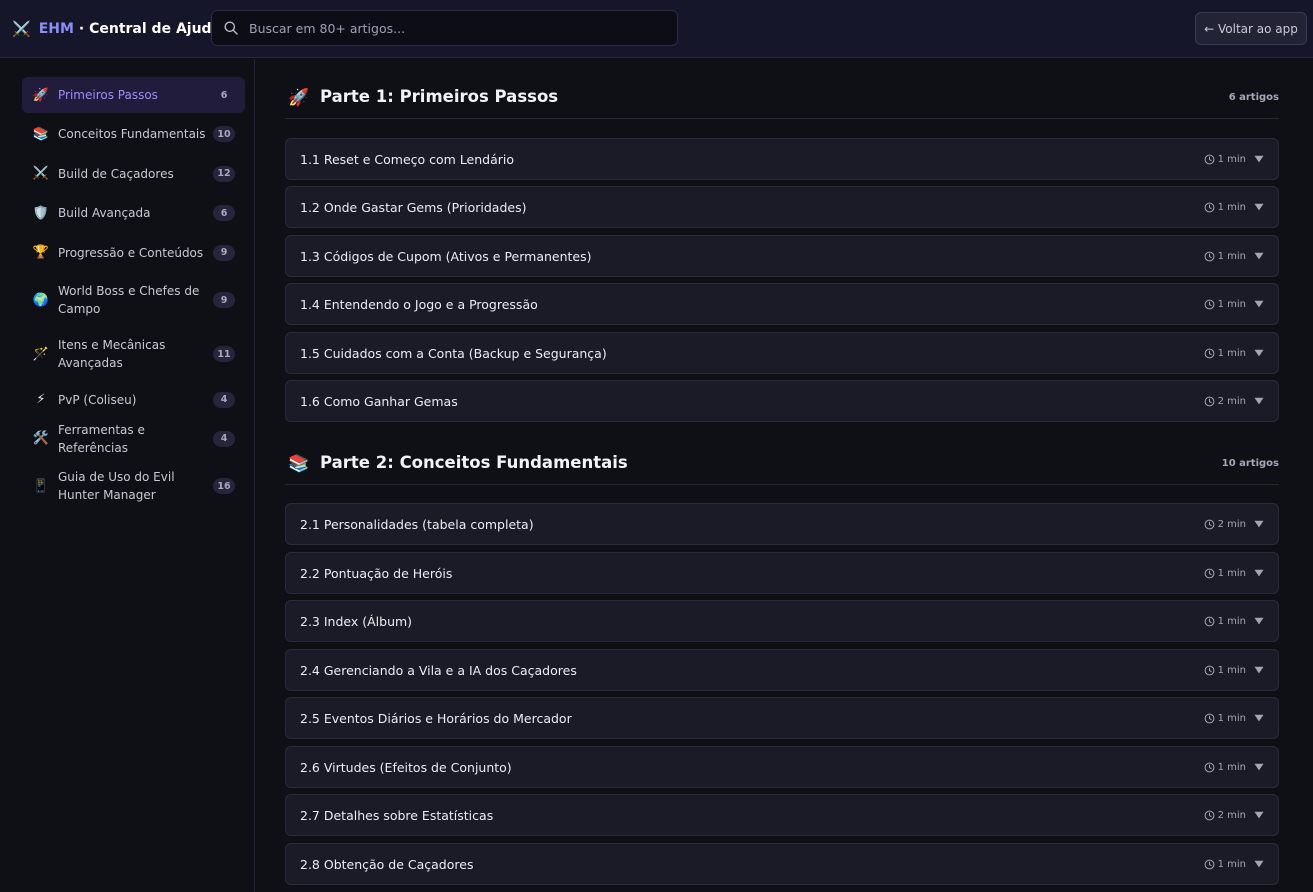  I want to click on section-count: 10 artigos, so click(1250, 463).